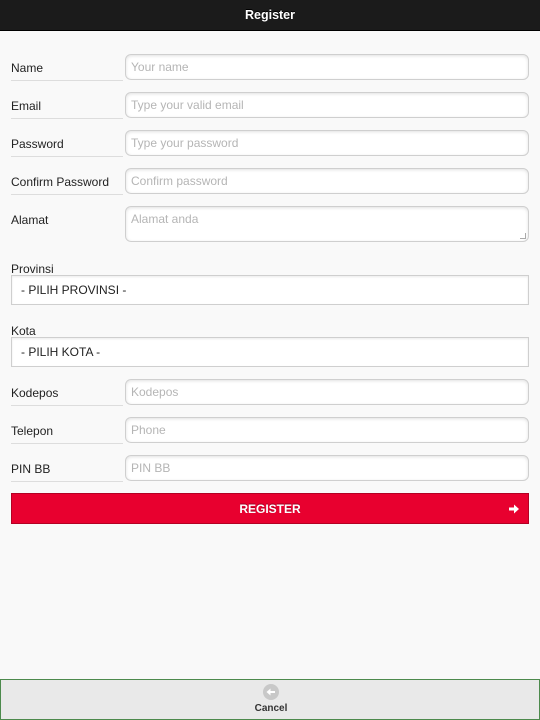 The image size is (540, 720). What do you see at coordinates (270, 352) in the screenshot?
I see `kota-select: - PILIH KOTA -` at bounding box center [270, 352].